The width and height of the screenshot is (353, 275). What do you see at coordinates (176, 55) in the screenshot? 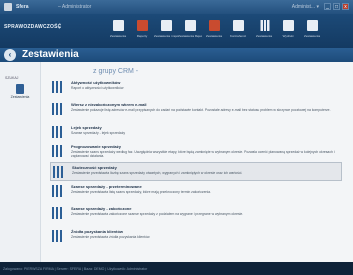
I see `section-header: ‹ Zestawienia` at bounding box center [176, 55].